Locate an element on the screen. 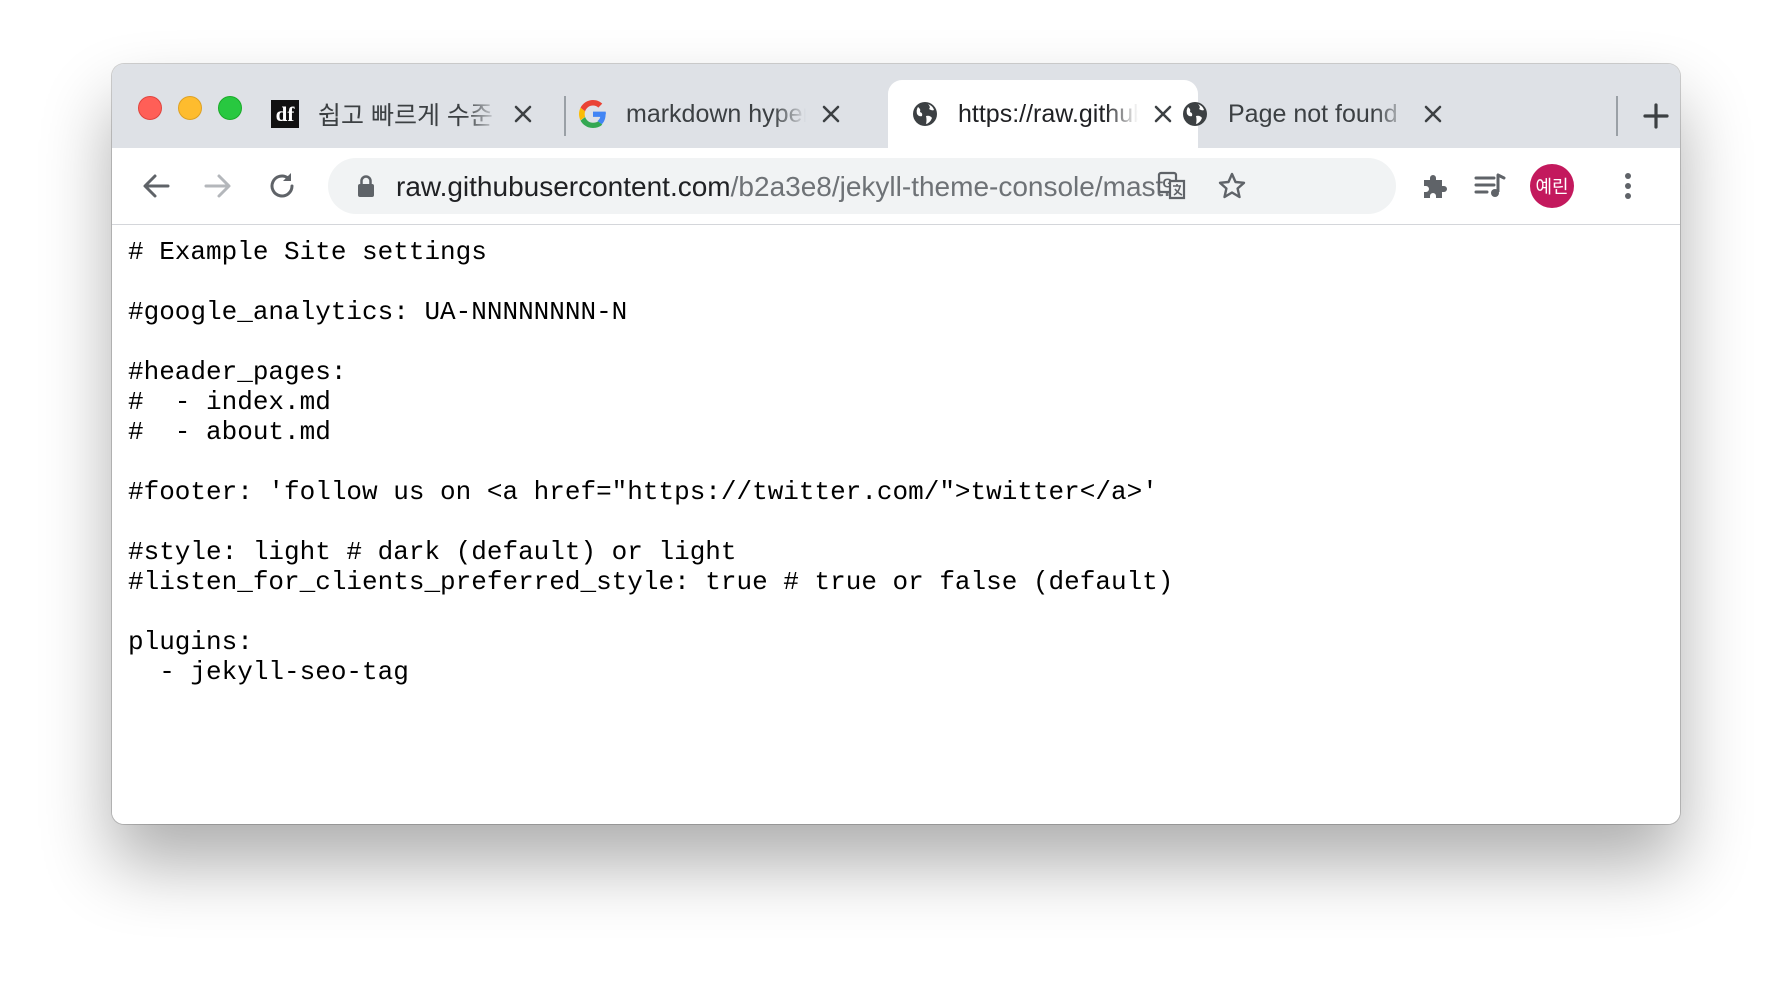  tab-raw-github: https://raw.githubusercontent.com is located at coordinates (1043, 114).